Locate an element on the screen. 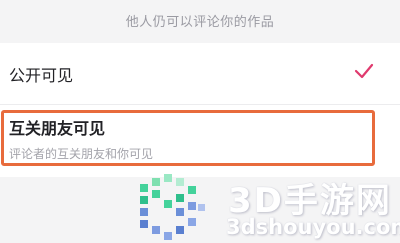 The height and width of the screenshot is (243, 400). watermark-domain: 3dshouyou.com is located at coordinates (313, 227).